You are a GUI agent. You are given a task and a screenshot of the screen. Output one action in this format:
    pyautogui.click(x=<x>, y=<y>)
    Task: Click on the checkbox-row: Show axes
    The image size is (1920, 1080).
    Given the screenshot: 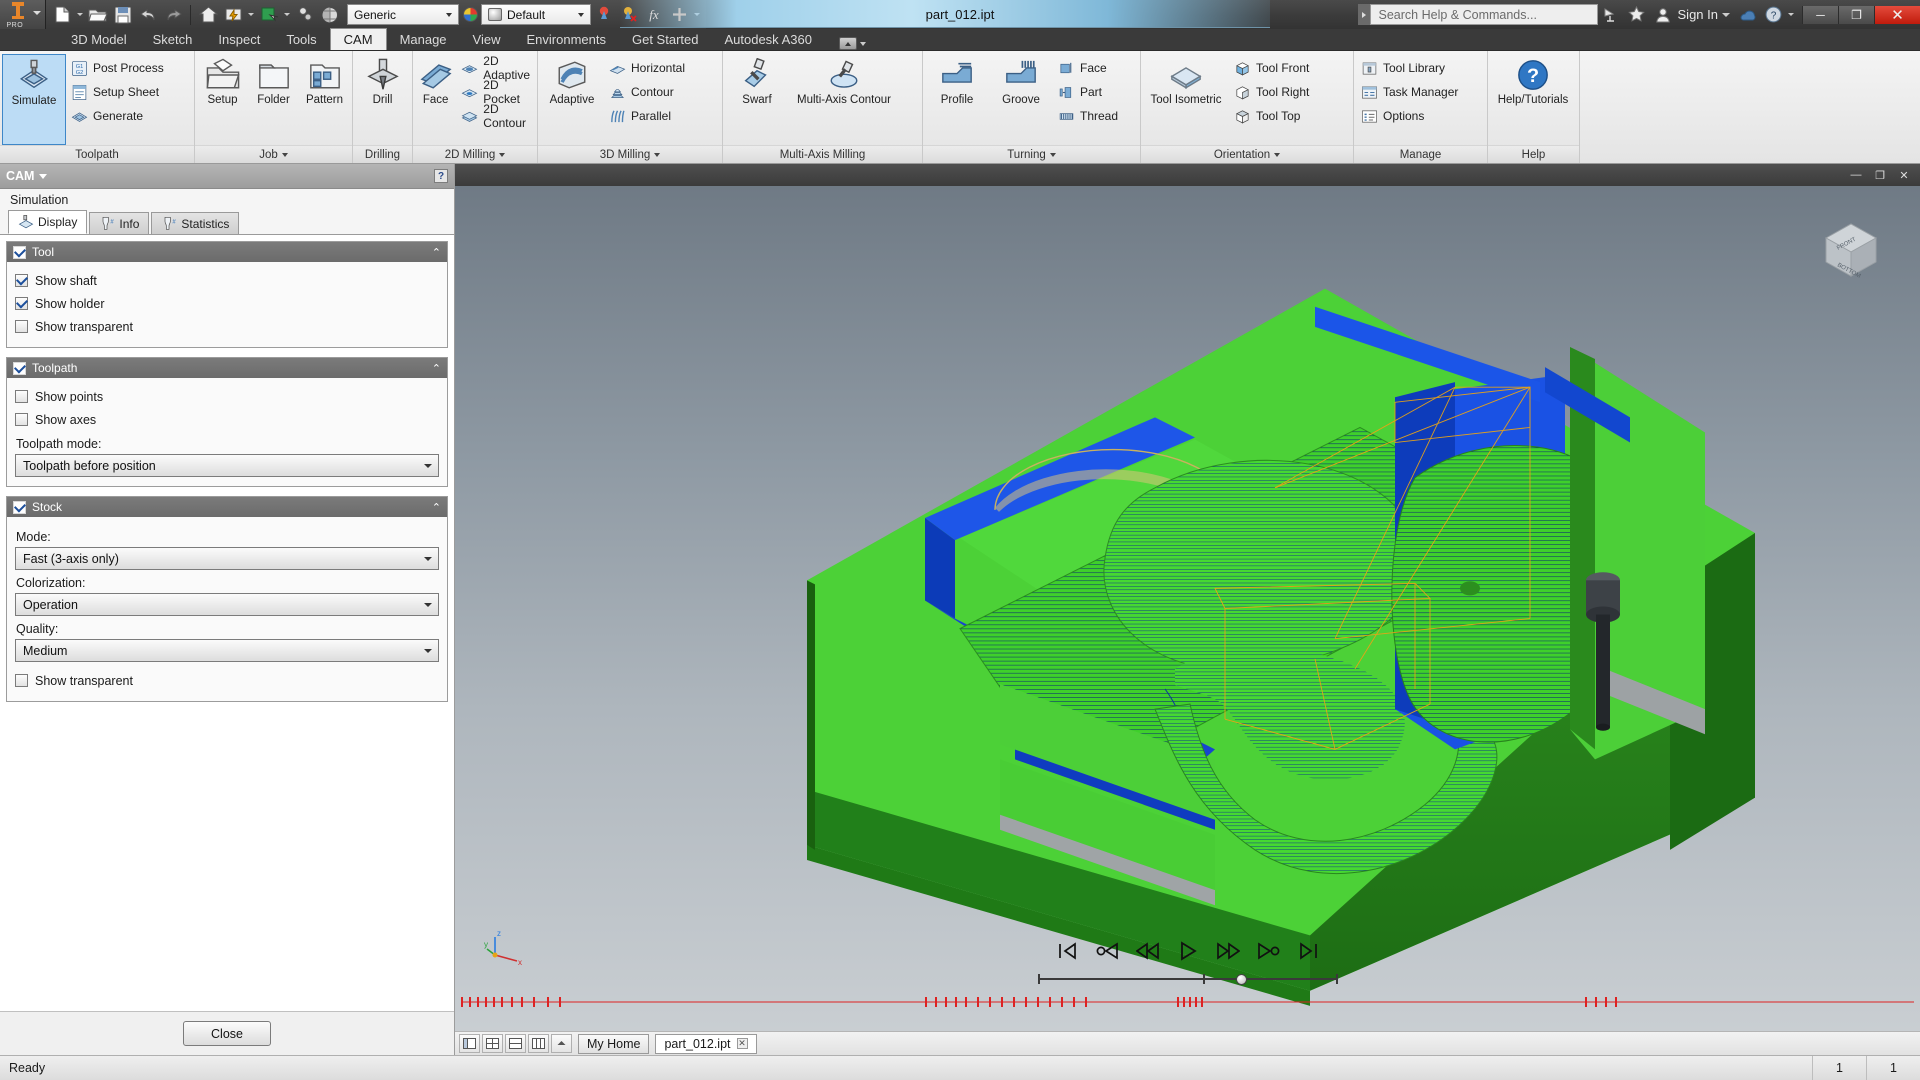 What is the action you would take?
    pyautogui.click(x=227, y=419)
    